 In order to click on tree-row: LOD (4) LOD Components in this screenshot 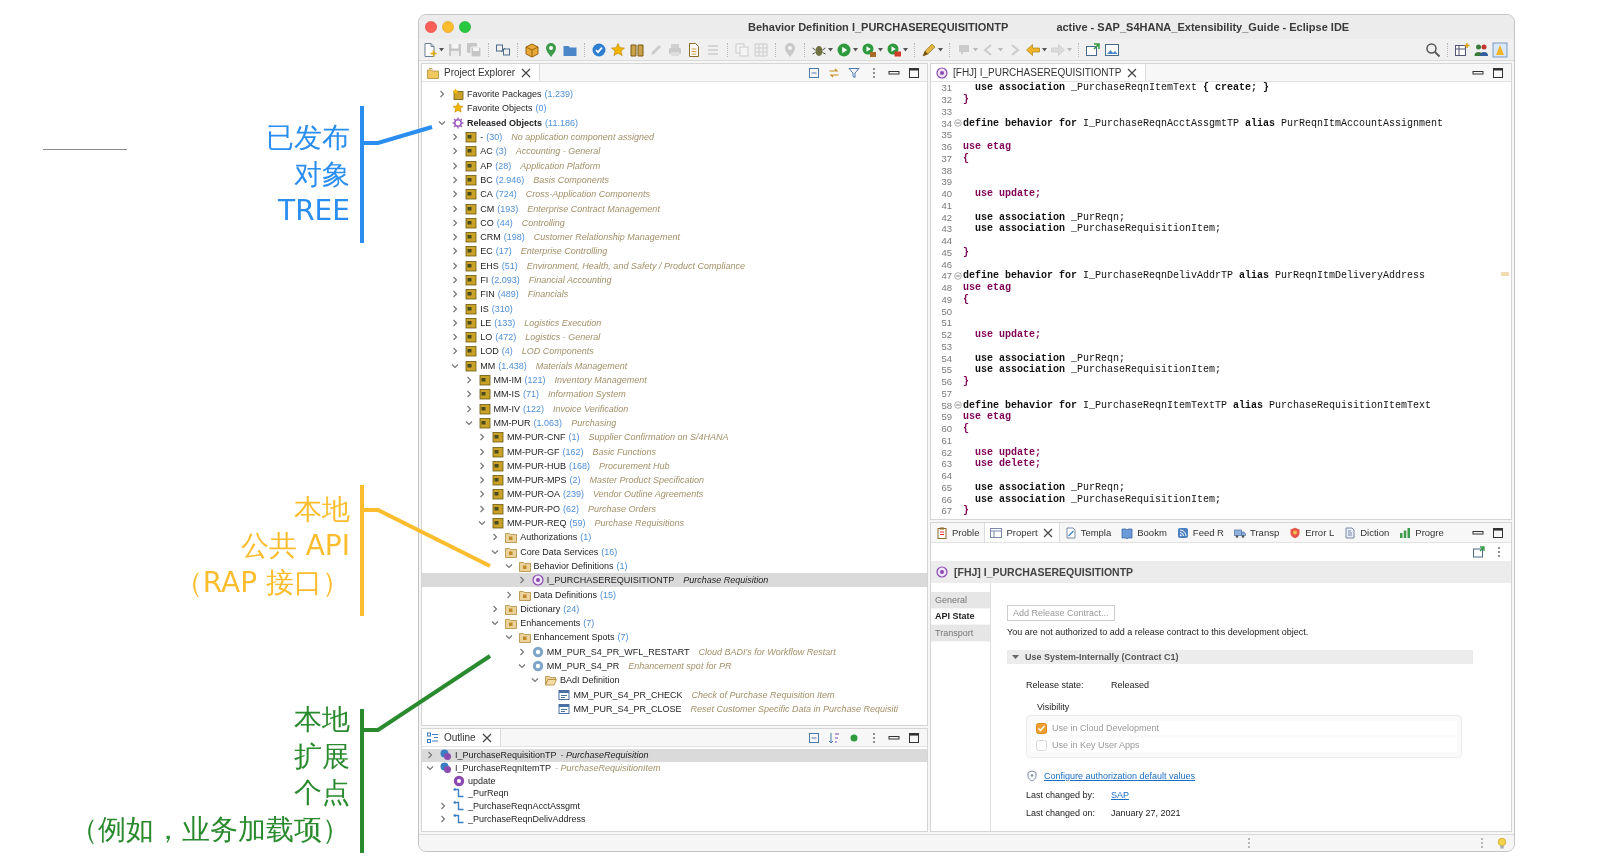, I will do `click(674, 351)`.